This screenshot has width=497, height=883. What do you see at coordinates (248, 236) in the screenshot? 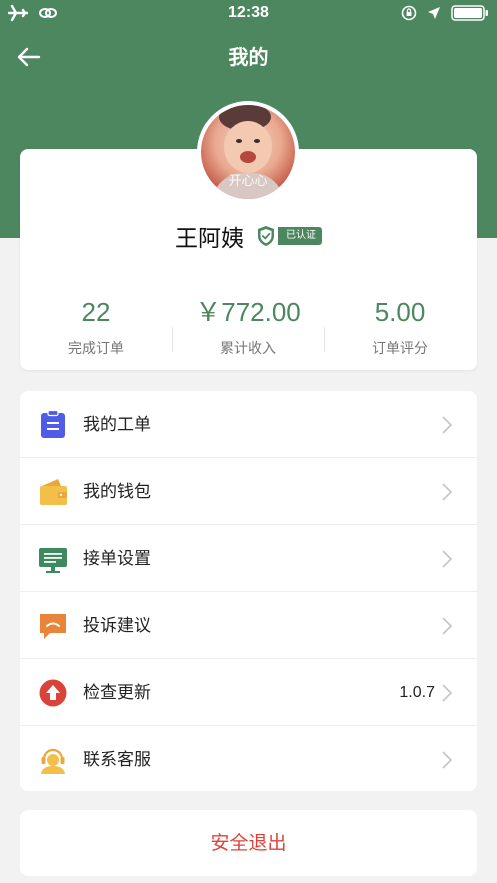
I see `user-info: 王阿姨 已认证` at bounding box center [248, 236].